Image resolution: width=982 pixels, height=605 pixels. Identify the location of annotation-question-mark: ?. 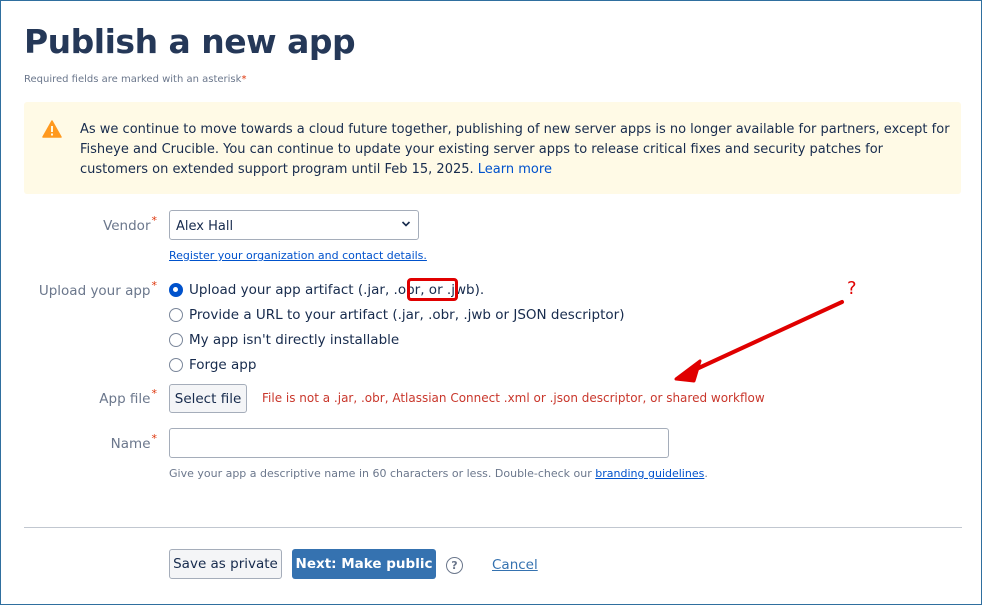
(852, 288).